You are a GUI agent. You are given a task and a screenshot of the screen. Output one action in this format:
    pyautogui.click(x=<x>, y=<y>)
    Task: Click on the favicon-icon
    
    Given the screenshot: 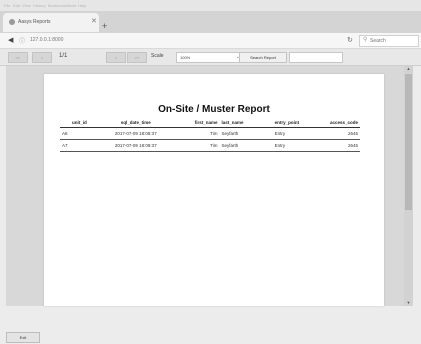 What is the action you would take?
    pyautogui.click(x=12, y=22)
    